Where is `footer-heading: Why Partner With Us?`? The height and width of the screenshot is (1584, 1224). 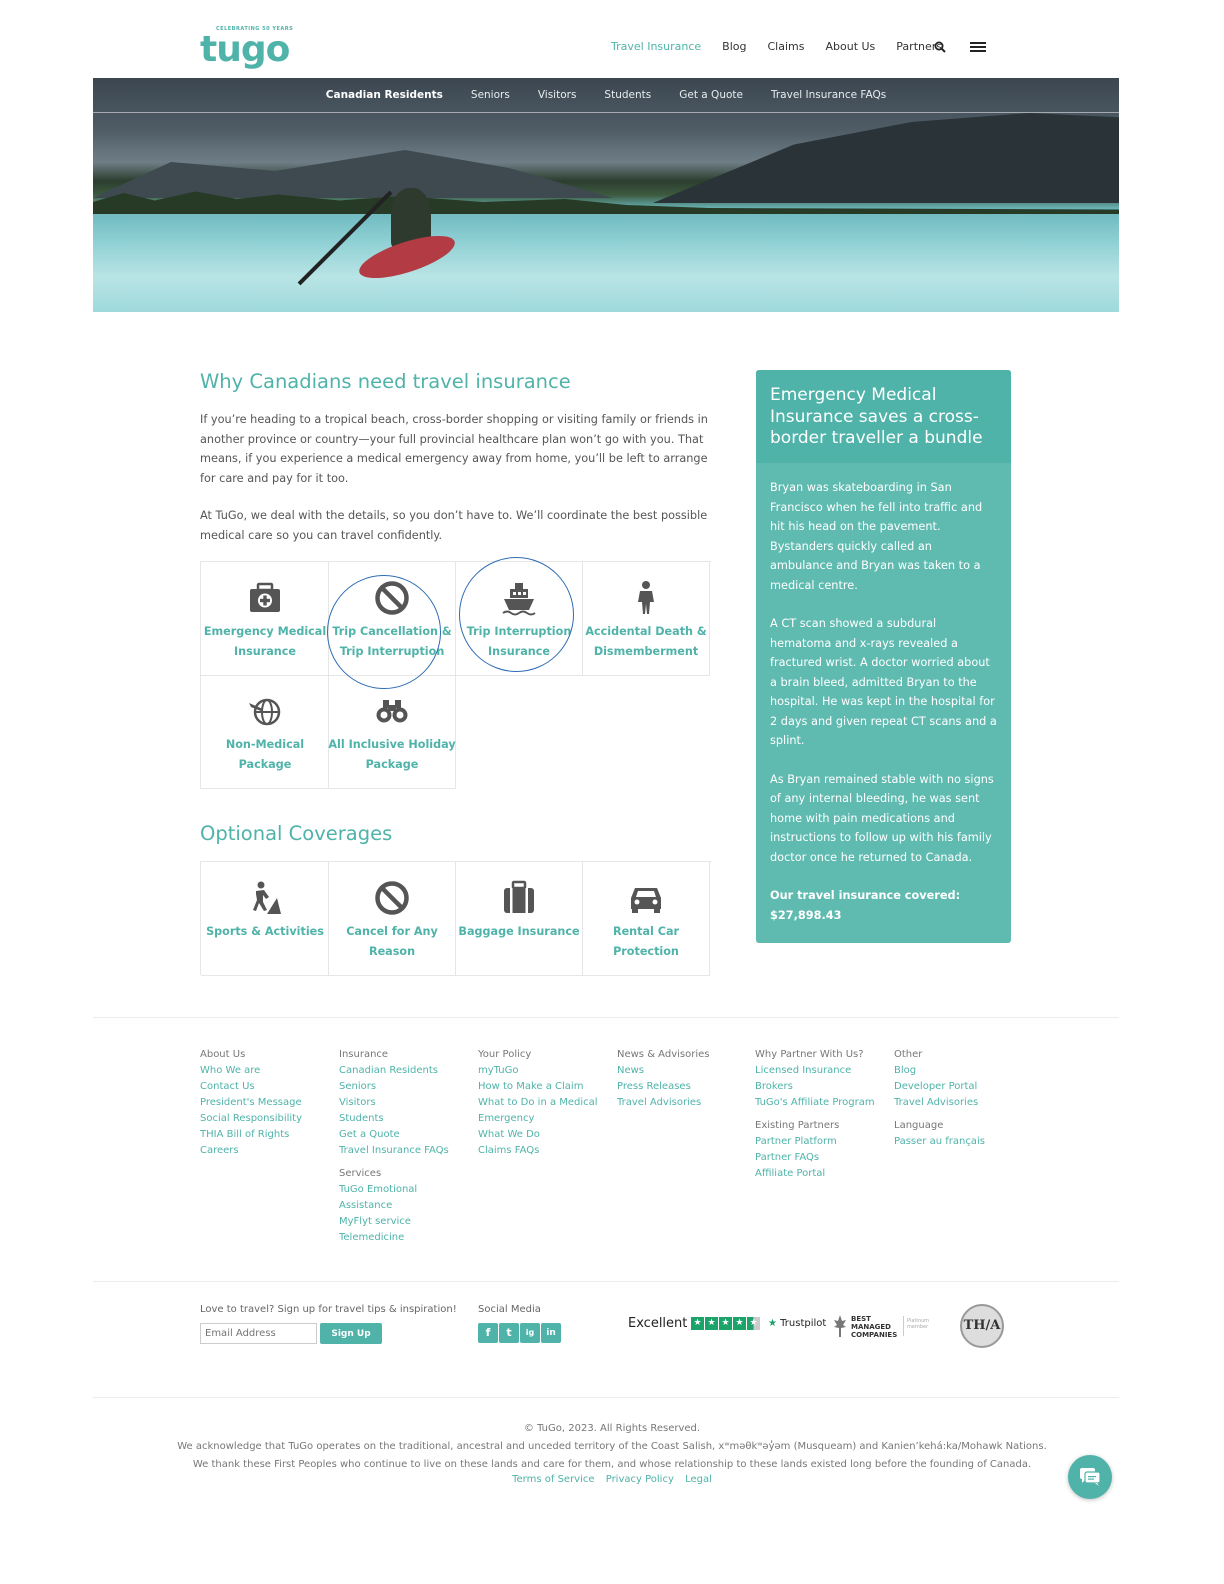 footer-heading: Why Partner With Us? is located at coordinates (809, 1054).